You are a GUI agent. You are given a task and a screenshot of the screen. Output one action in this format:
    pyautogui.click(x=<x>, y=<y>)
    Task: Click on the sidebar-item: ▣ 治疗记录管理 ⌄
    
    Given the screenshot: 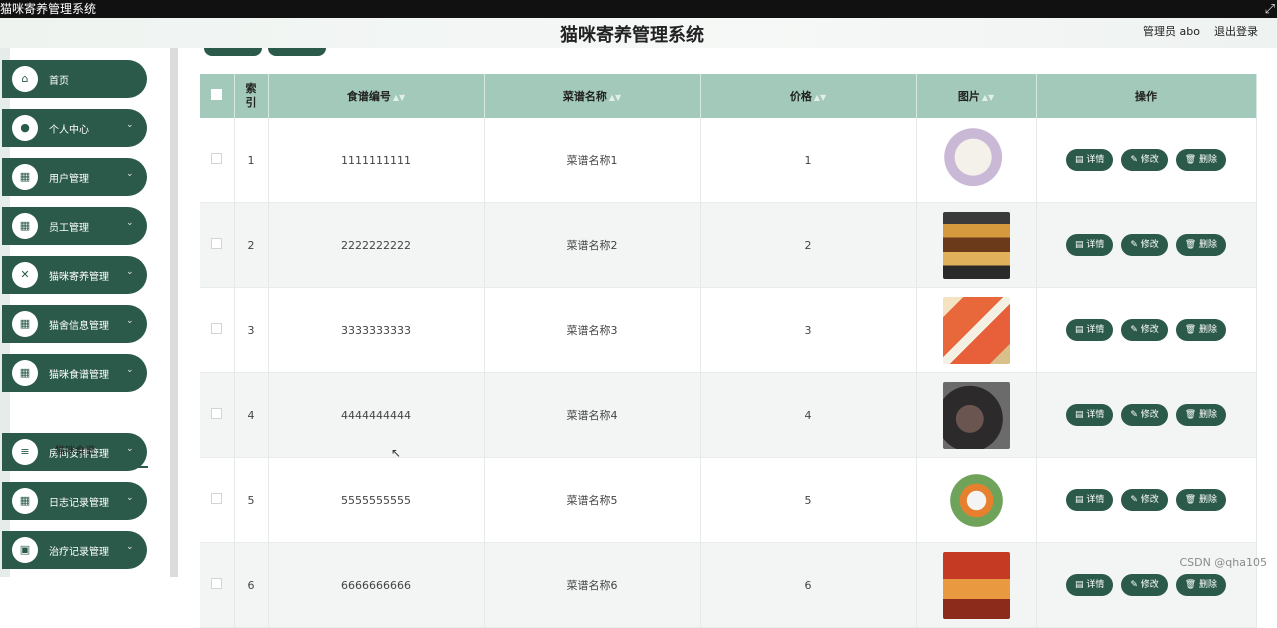 What is the action you would take?
    pyautogui.click(x=74, y=550)
    